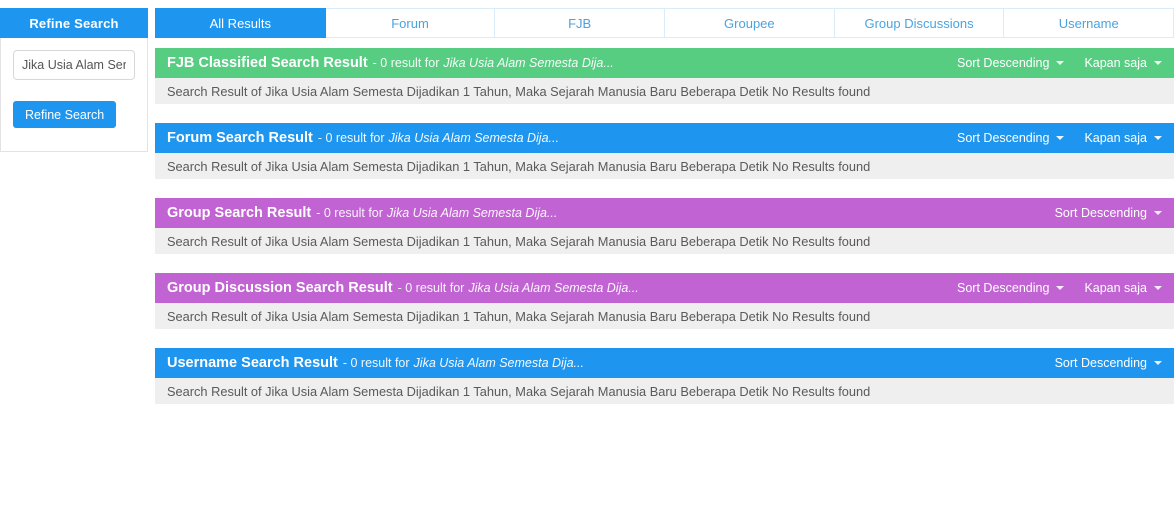  I want to click on tab-label: Forum, so click(410, 23).